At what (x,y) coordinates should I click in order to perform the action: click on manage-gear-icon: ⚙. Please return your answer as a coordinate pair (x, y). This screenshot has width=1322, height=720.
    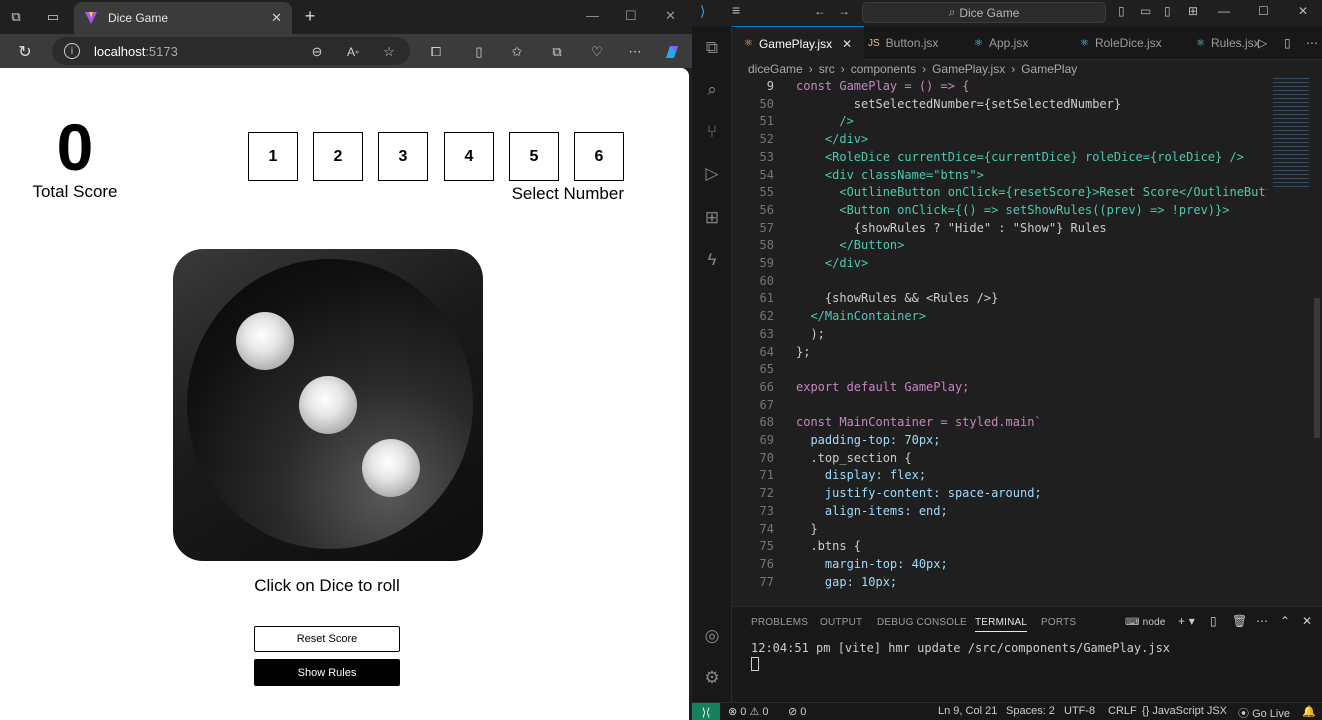
    Looking at the image, I should click on (712, 678).